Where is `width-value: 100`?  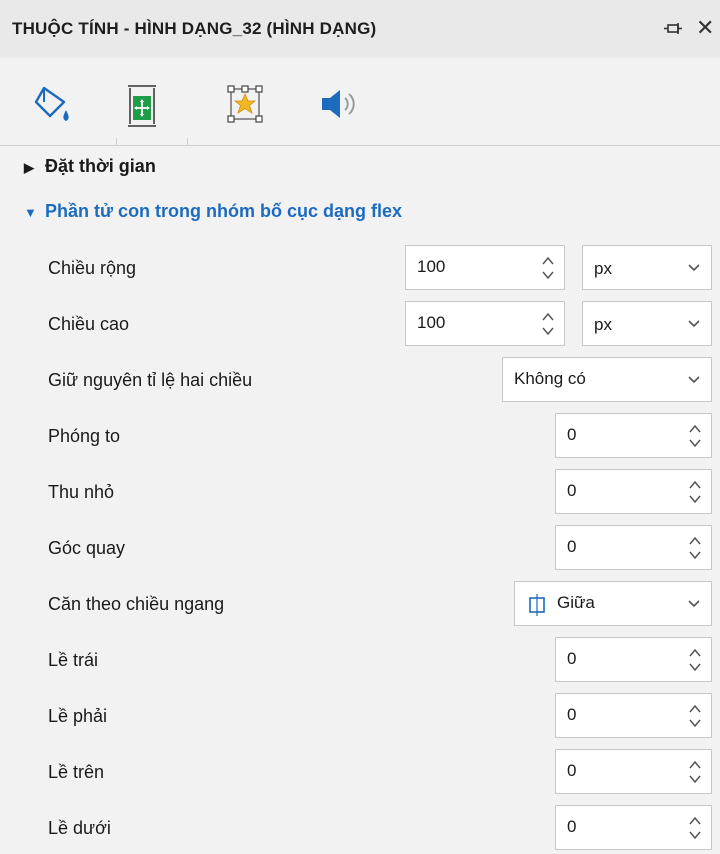 width-value: 100 is located at coordinates (431, 266).